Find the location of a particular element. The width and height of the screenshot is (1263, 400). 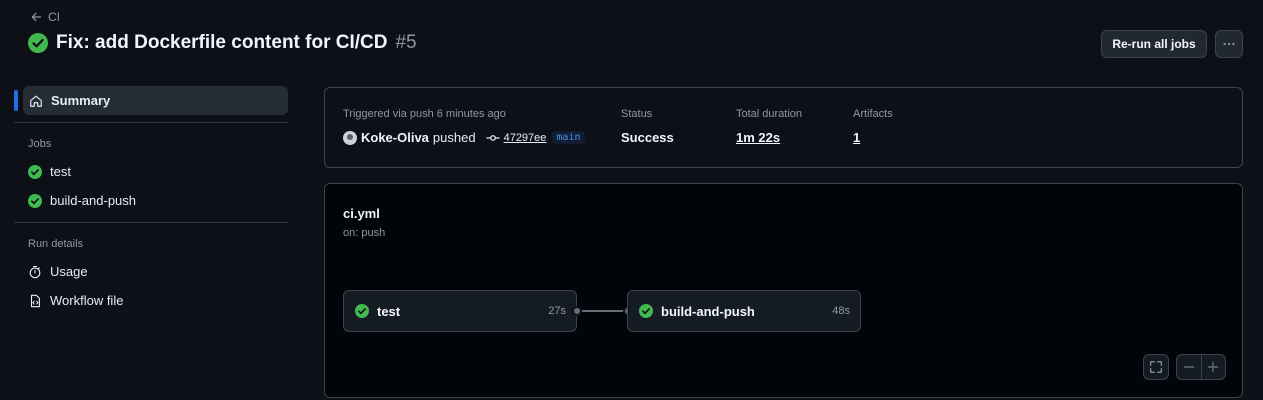

job-name: test is located at coordinates (389, 311).